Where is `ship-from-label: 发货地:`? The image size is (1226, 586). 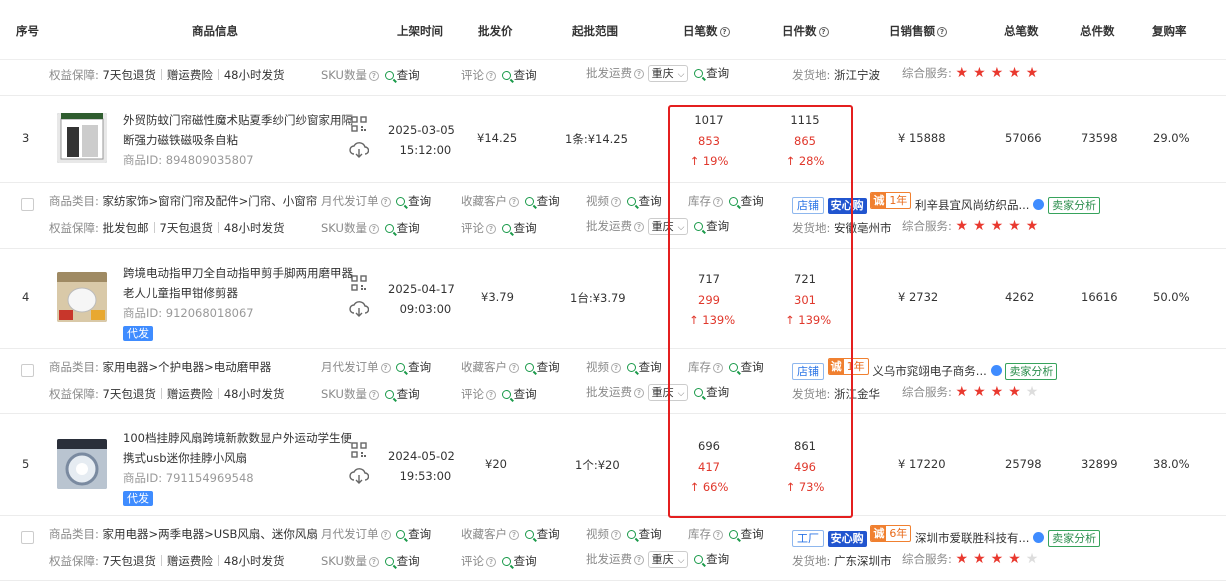
ship-from-label: 发货地: is located at coordinates (811, 561).